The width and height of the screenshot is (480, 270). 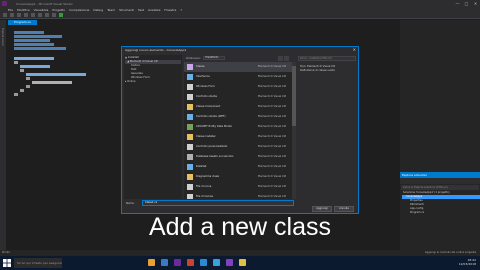 What do you see at coordinates (126, 10) in the screenshot?
I see `menu-tools: Strumenti` at bounding box center [126, 10].